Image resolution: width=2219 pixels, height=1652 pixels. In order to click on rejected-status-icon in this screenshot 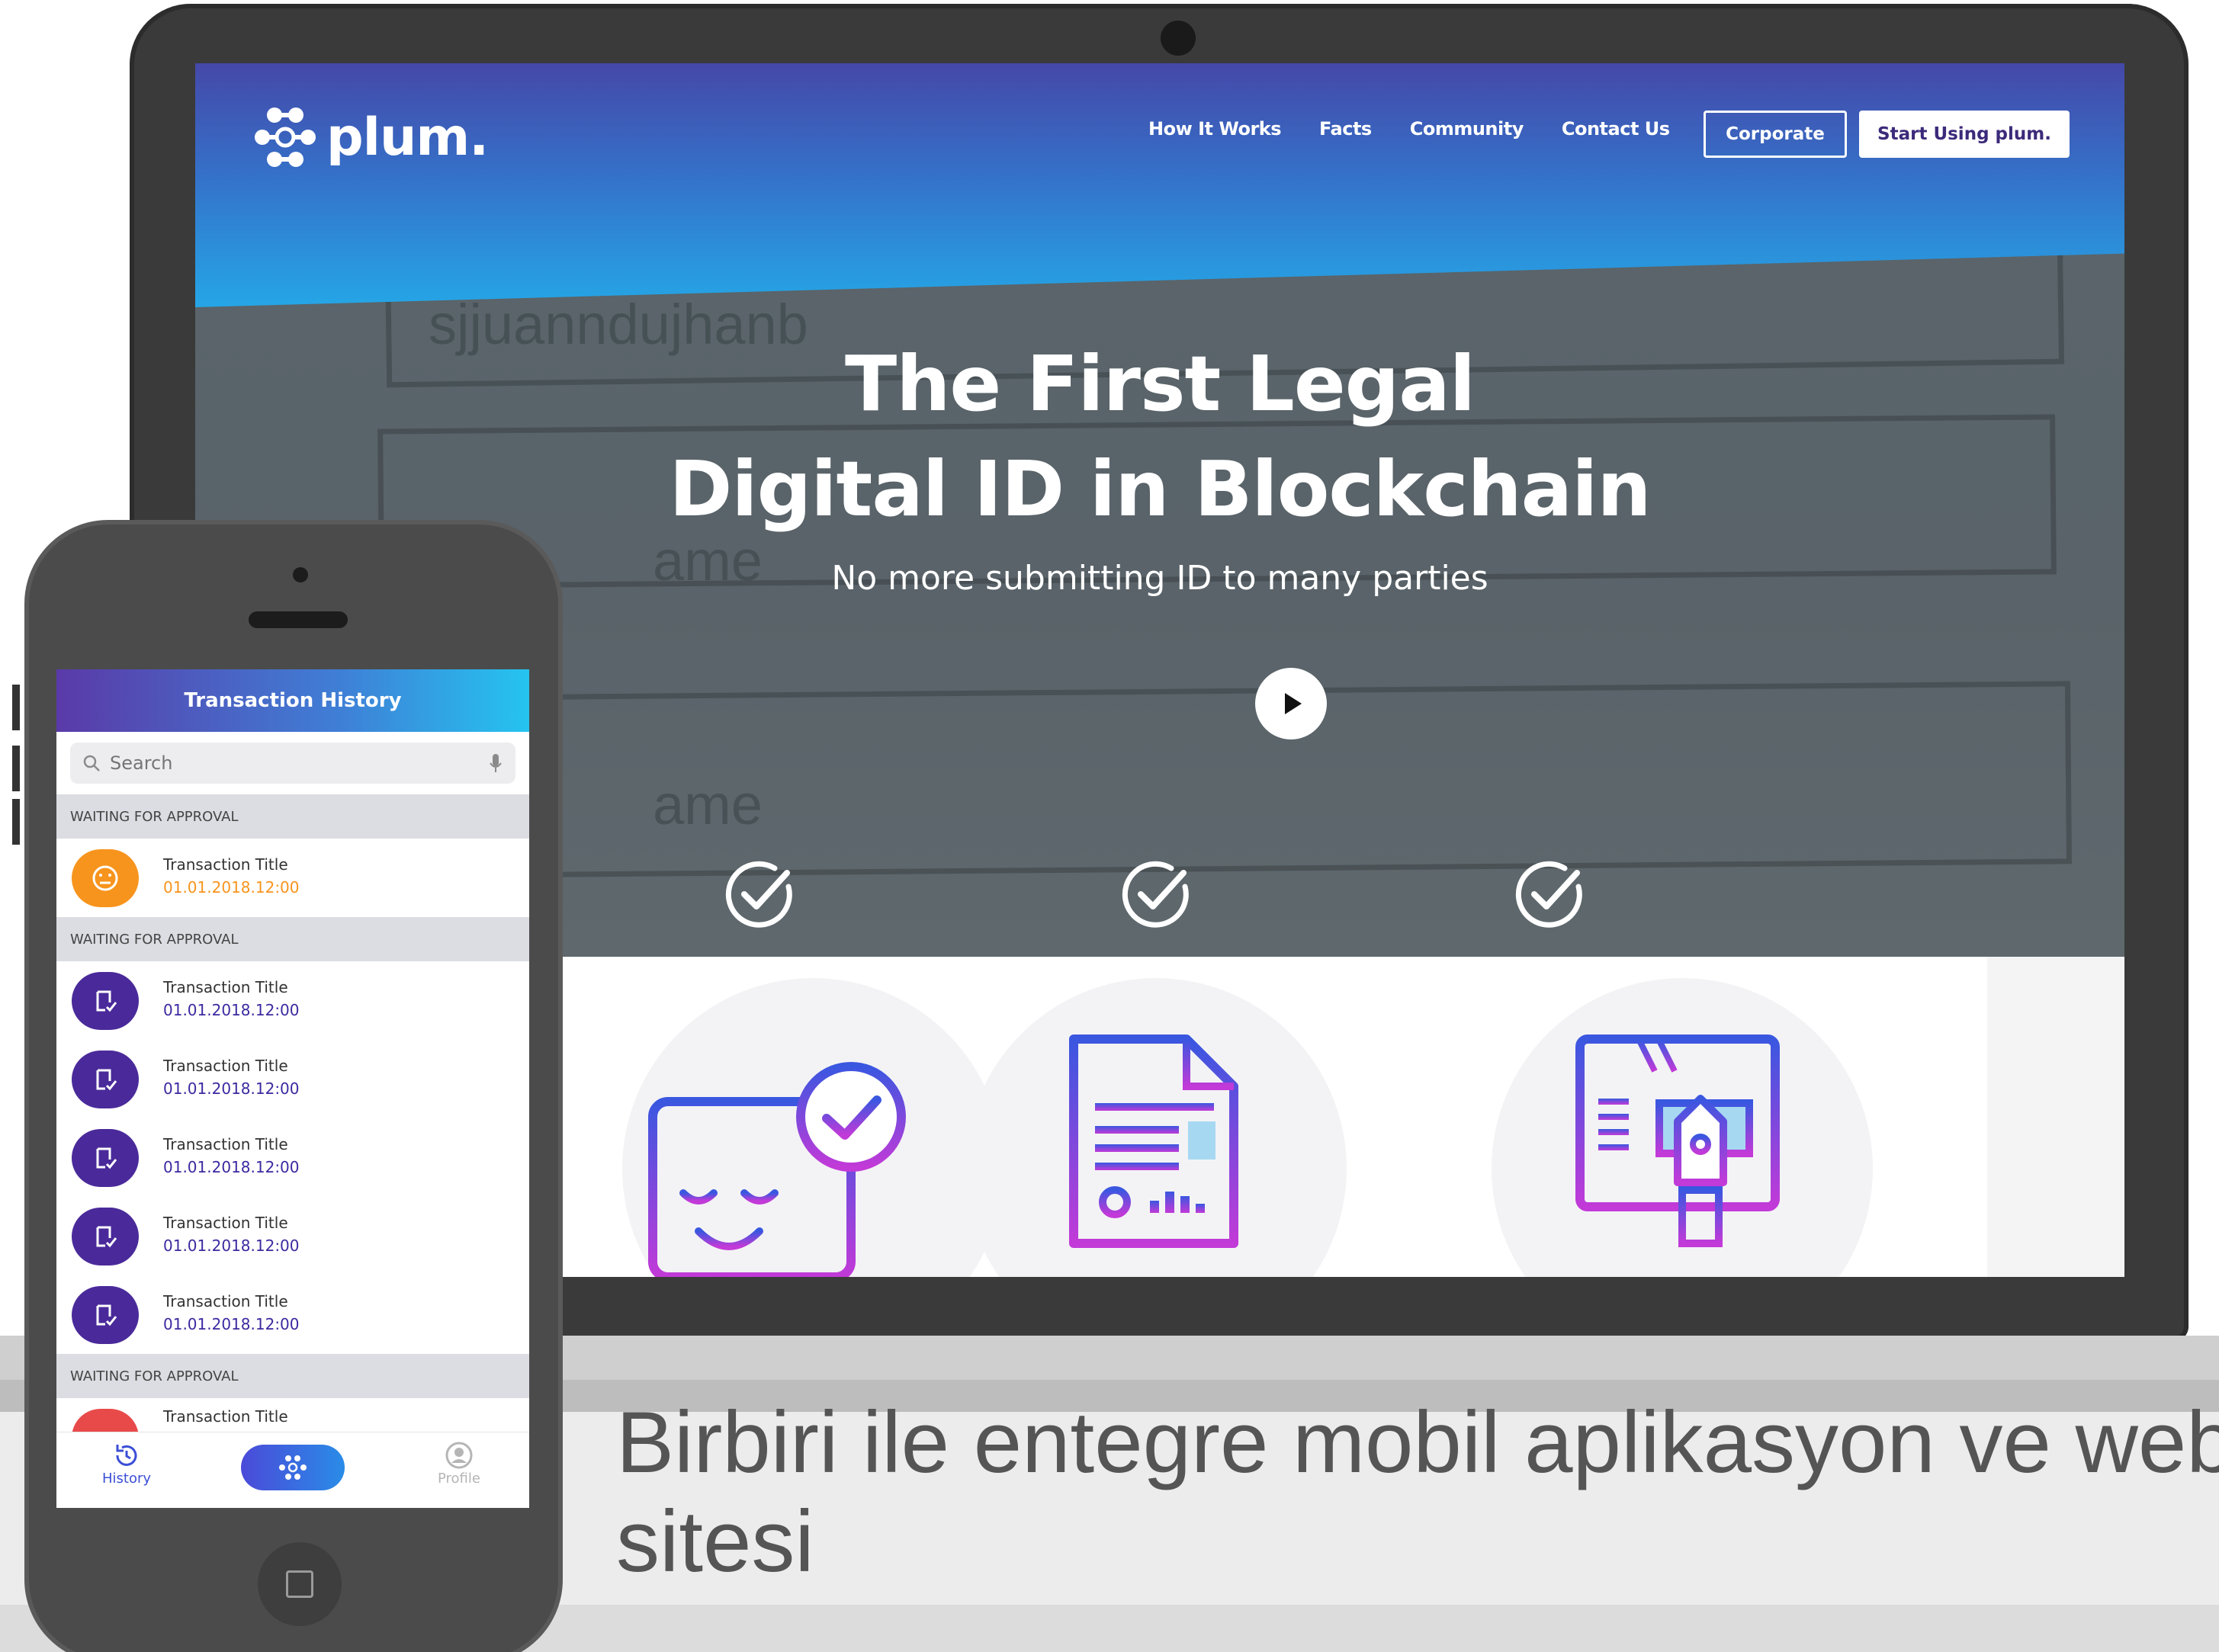, I will do `click(105, 1420)`.